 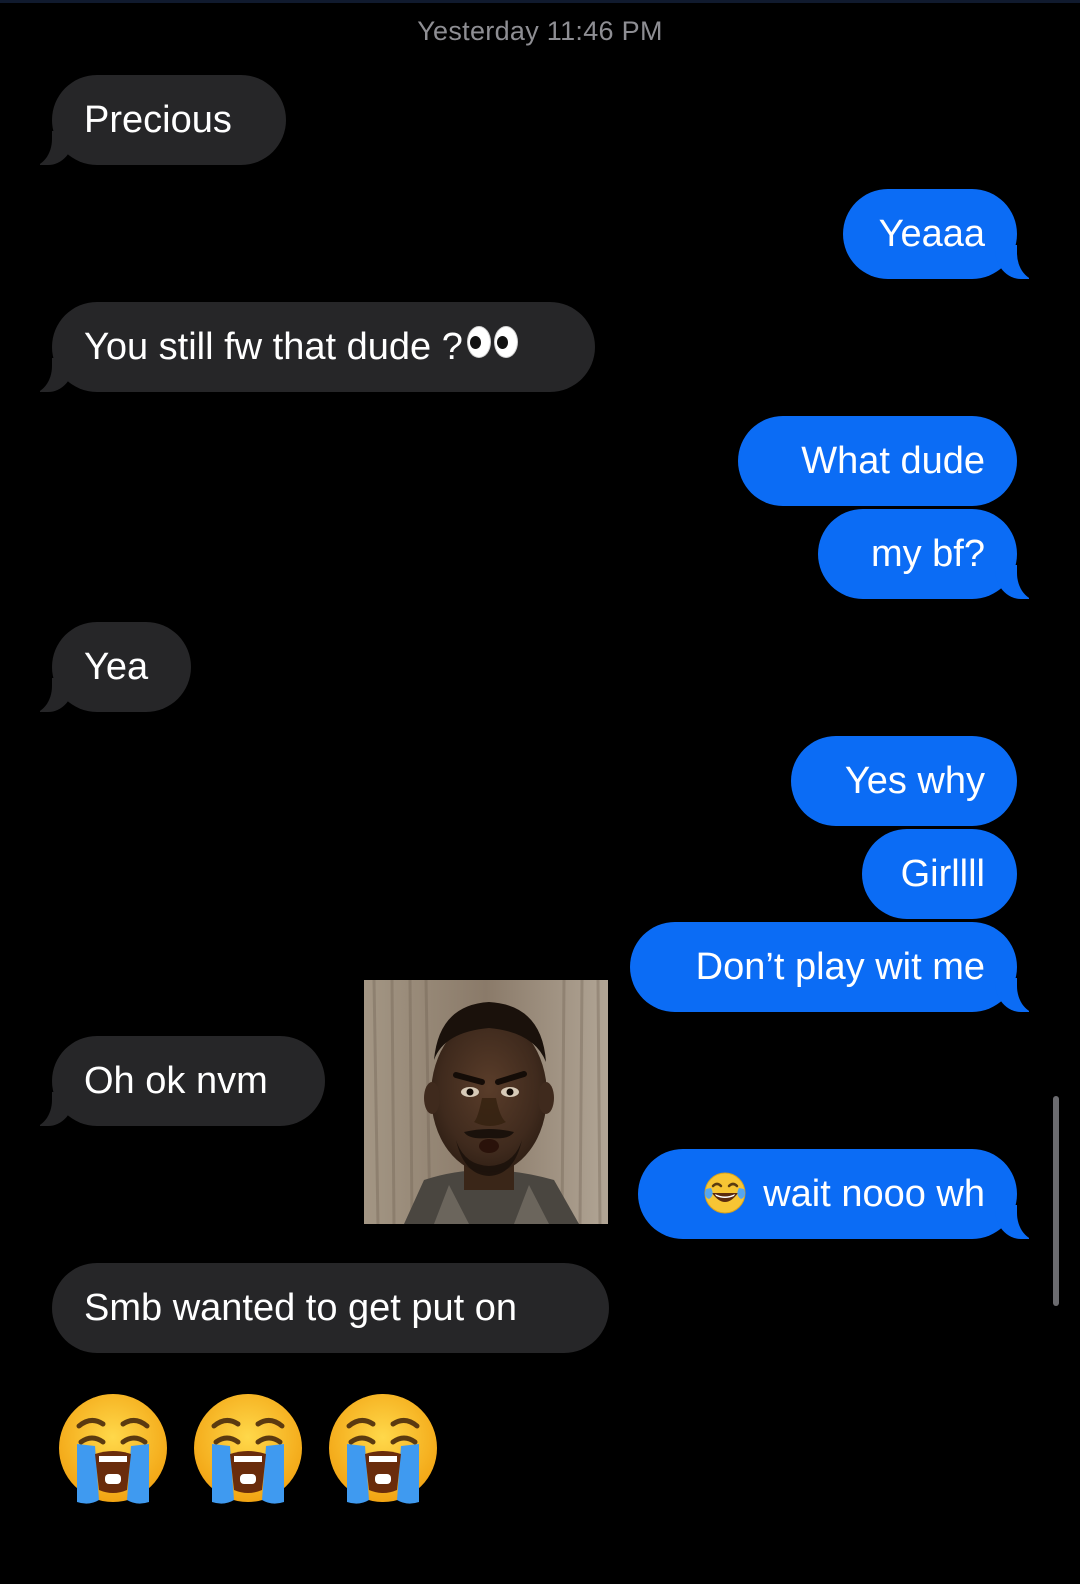 I want to click on message-bubble-incoming: You still fw that dude ?, so click(x=308, y=347).